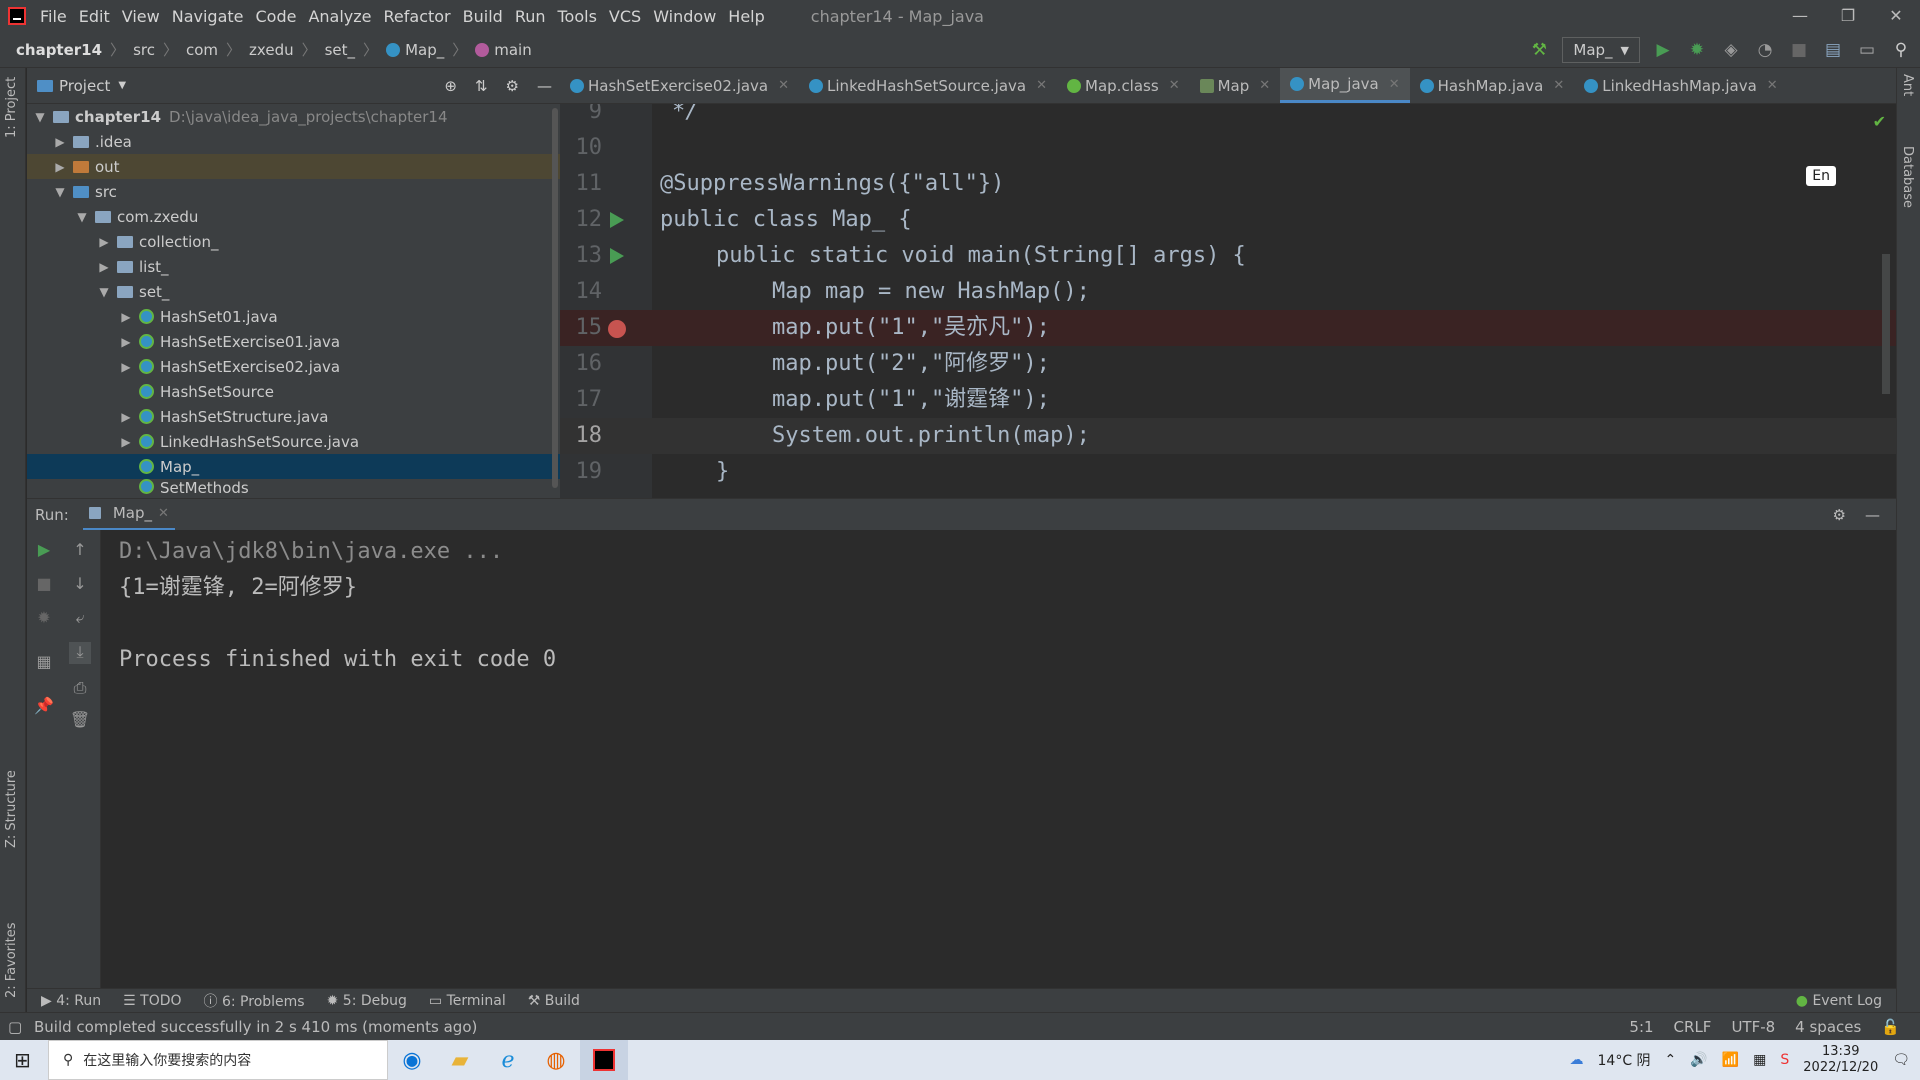  Describe the element at coordinates (1492, 85) in the screenshot. I see `tab-hashmap: HashMap.java ✕` at that location.